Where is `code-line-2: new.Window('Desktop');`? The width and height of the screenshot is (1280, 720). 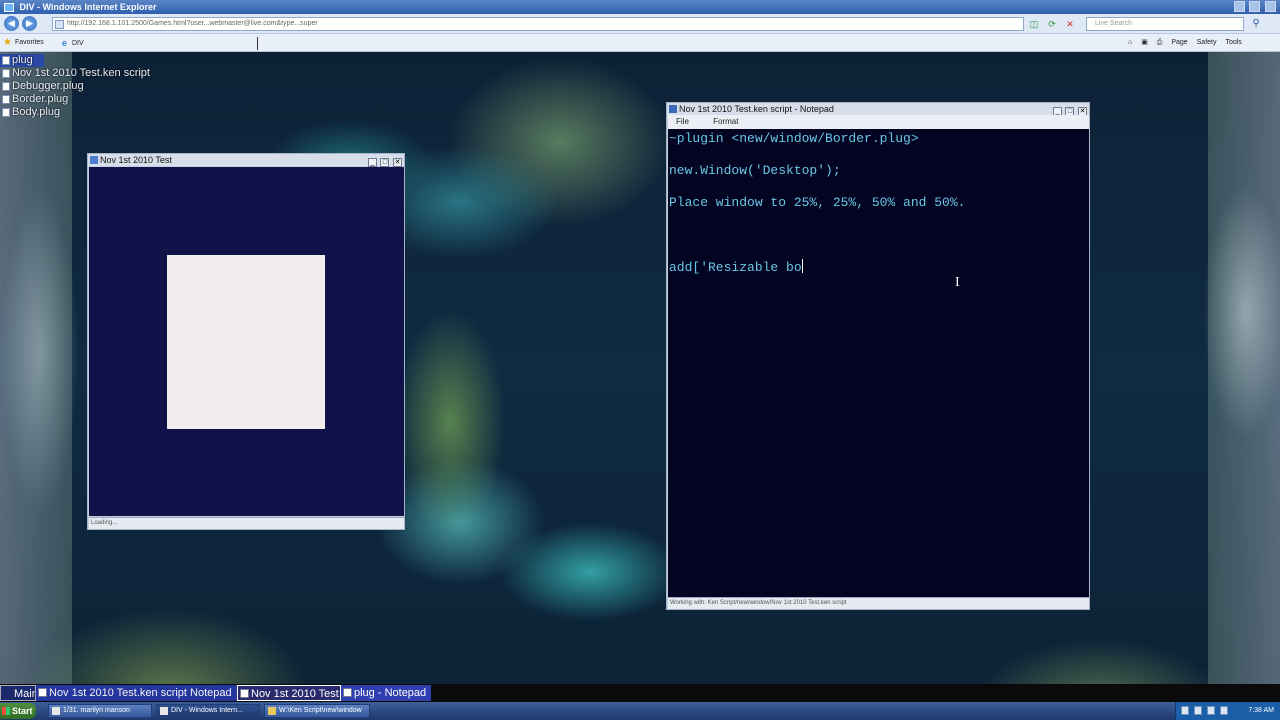
code-line-2: new.Window('Desktop'); is located at coordinates (755, 170).